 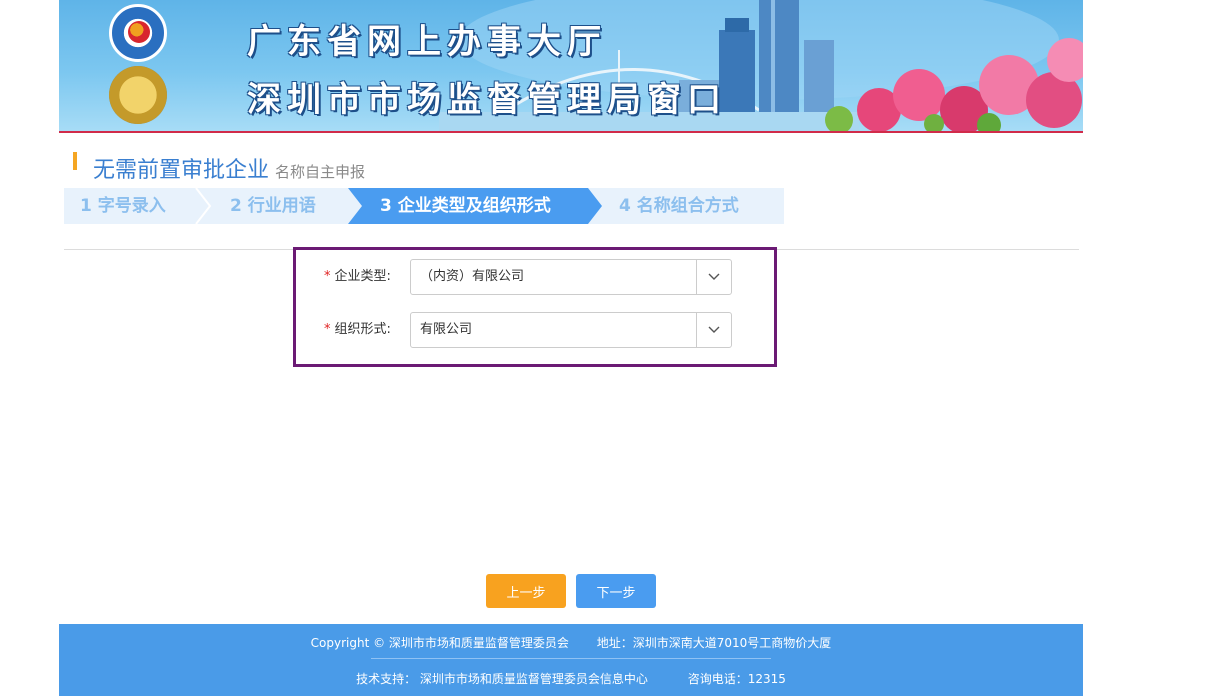 I want to click on organization-form-value: 有限公司, so click(x=446, y=329).